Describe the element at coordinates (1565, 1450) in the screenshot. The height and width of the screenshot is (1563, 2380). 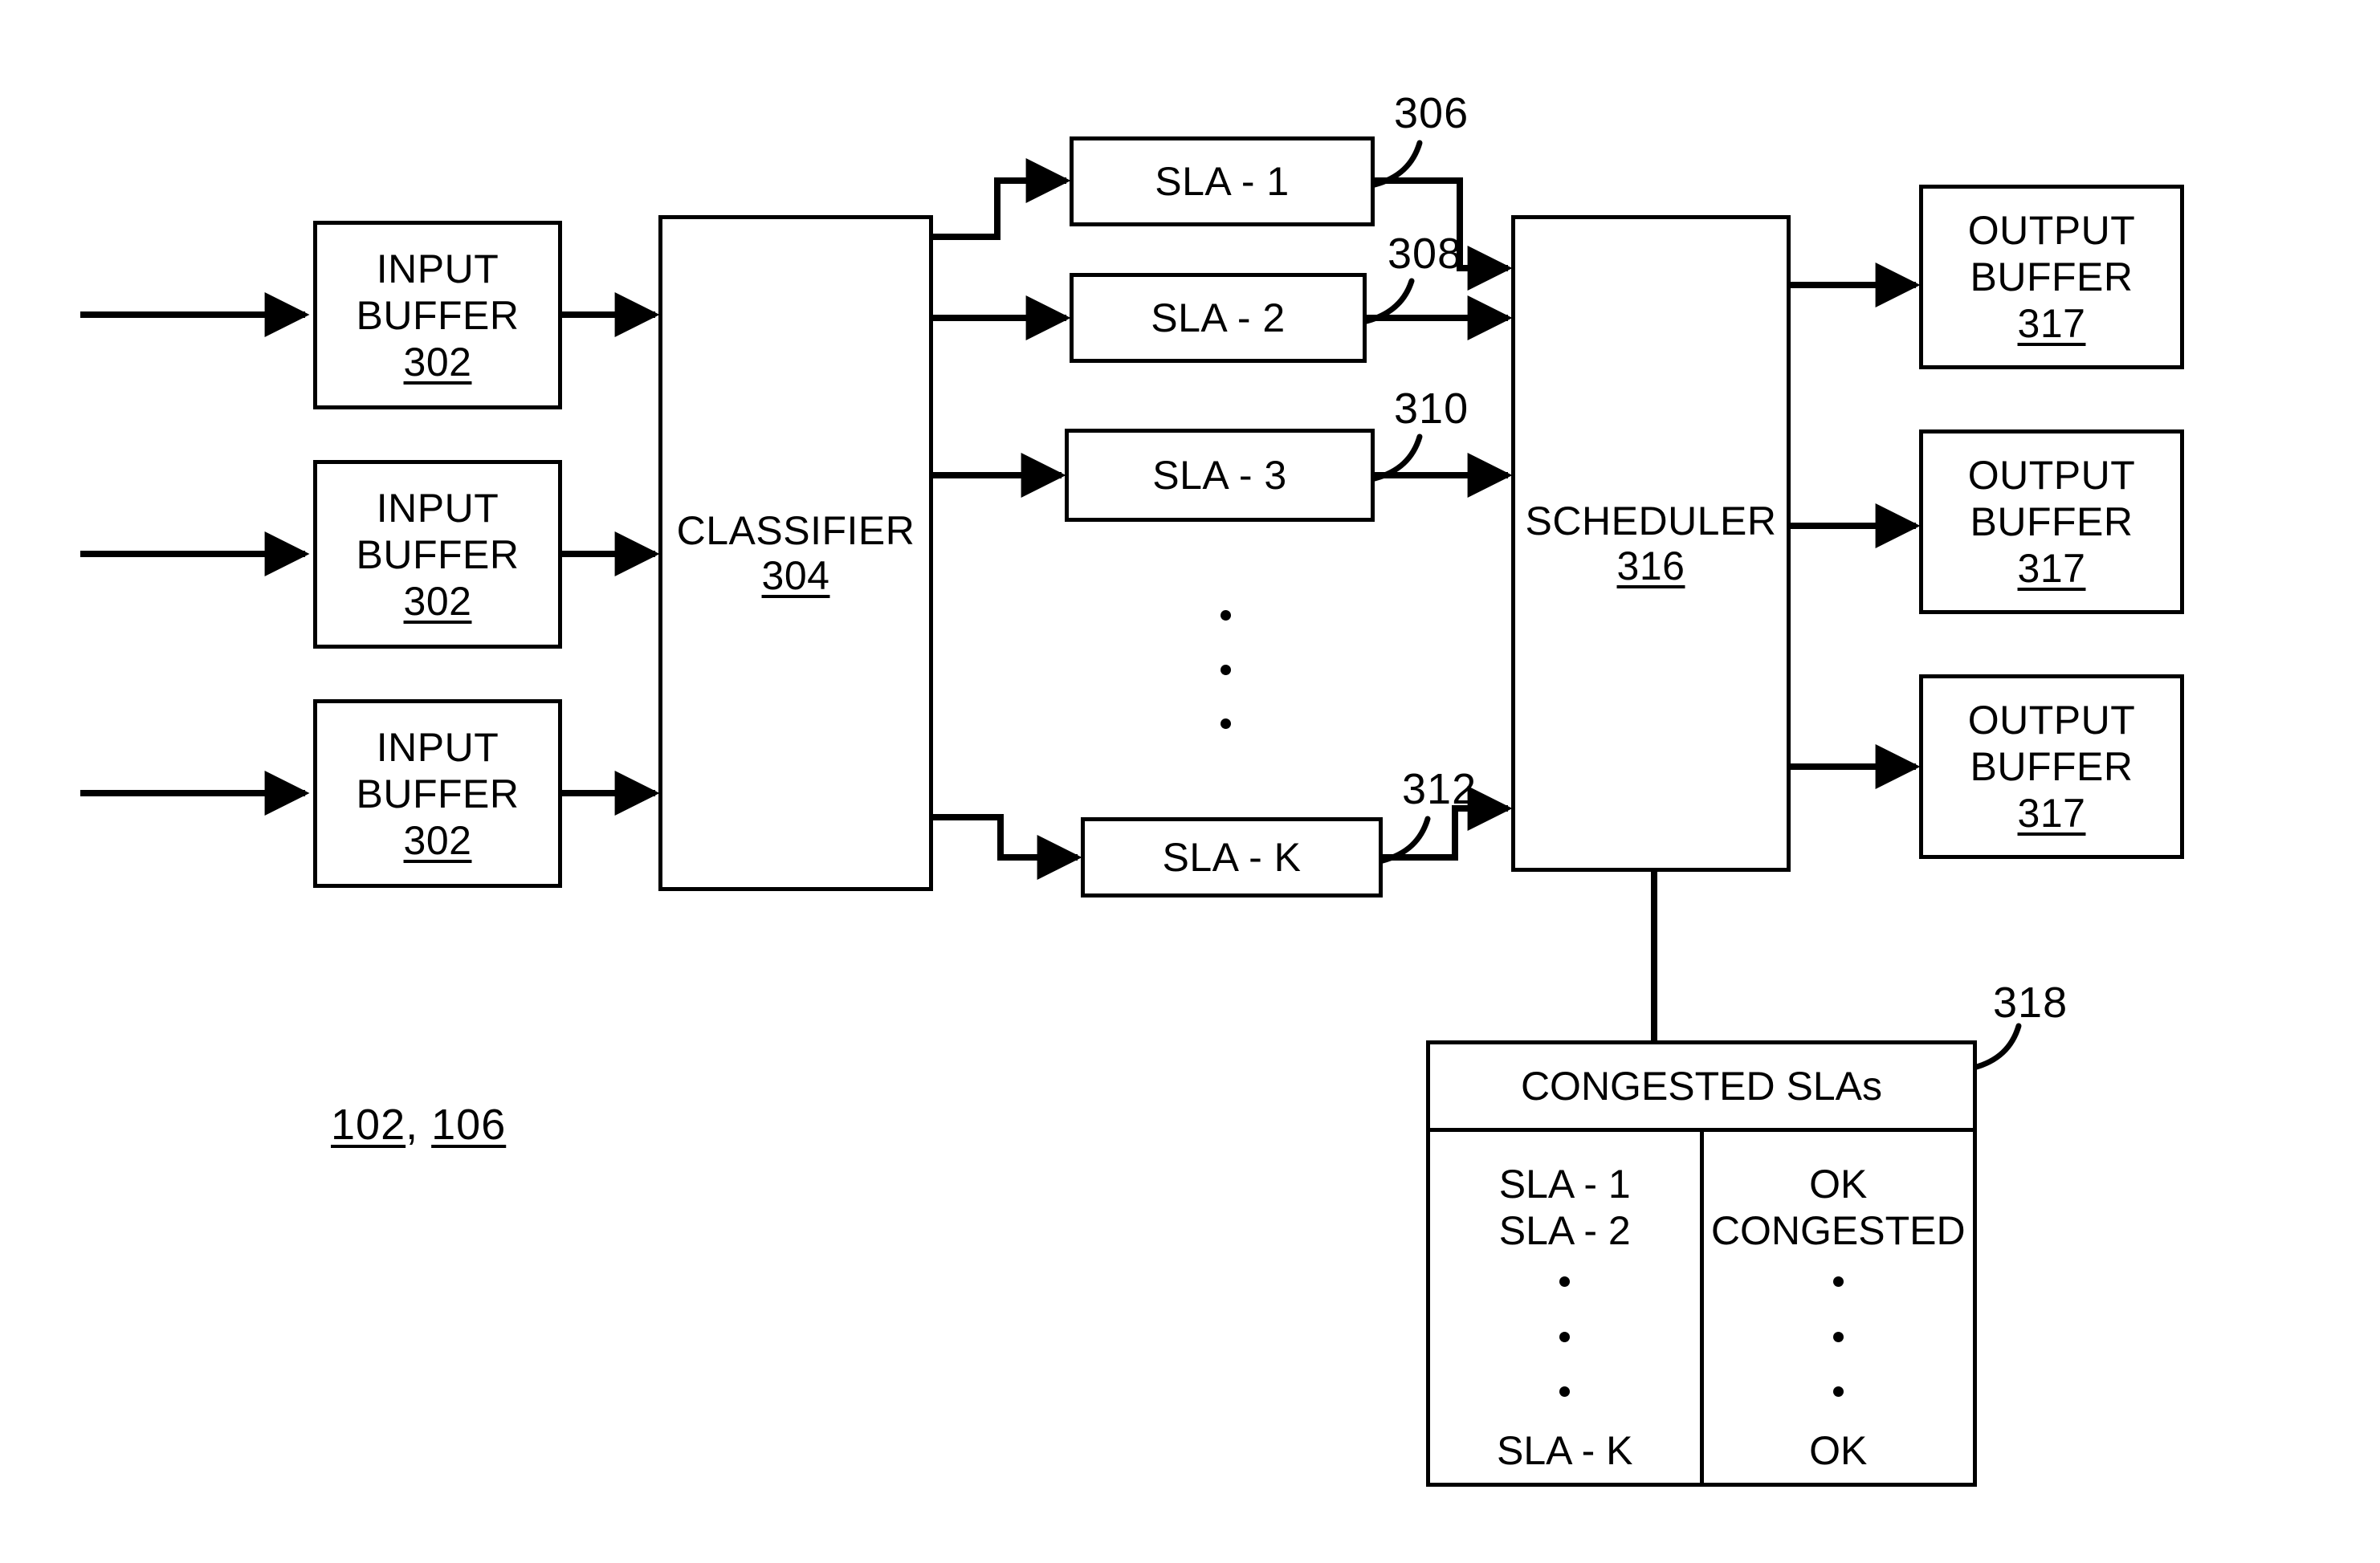
I see `table-row: SLA - K` at that location.